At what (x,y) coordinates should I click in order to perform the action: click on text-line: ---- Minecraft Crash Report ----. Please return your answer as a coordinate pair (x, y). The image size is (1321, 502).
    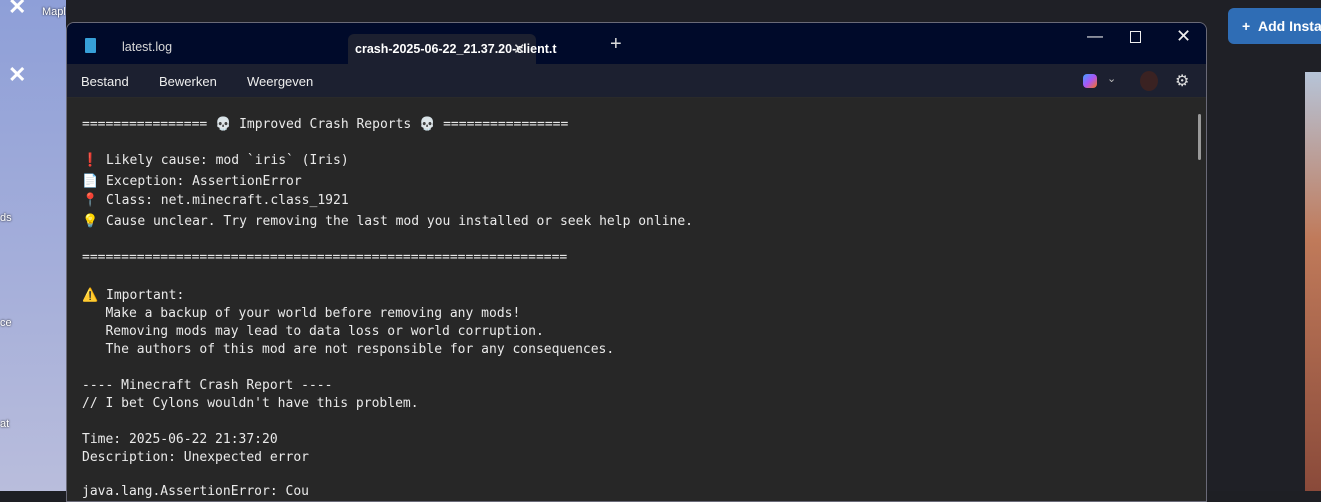
    Looking at the image, I should click on (207, 385).